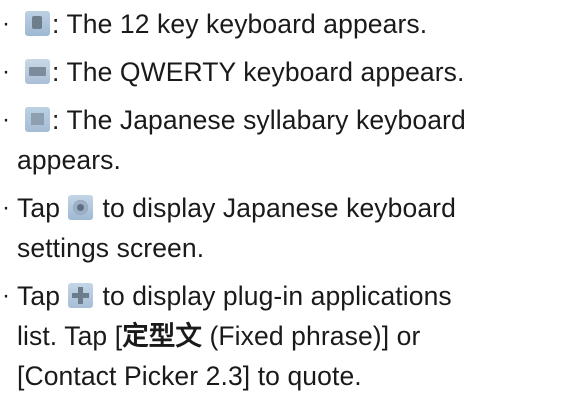 Image resolution: width=585 pixels, height=396 pixels. What do you see at coordinates (240, 24) in the screenshot?
I see `item-text: : The 12 key keyboard appears.` at bounding box center [240, 24].